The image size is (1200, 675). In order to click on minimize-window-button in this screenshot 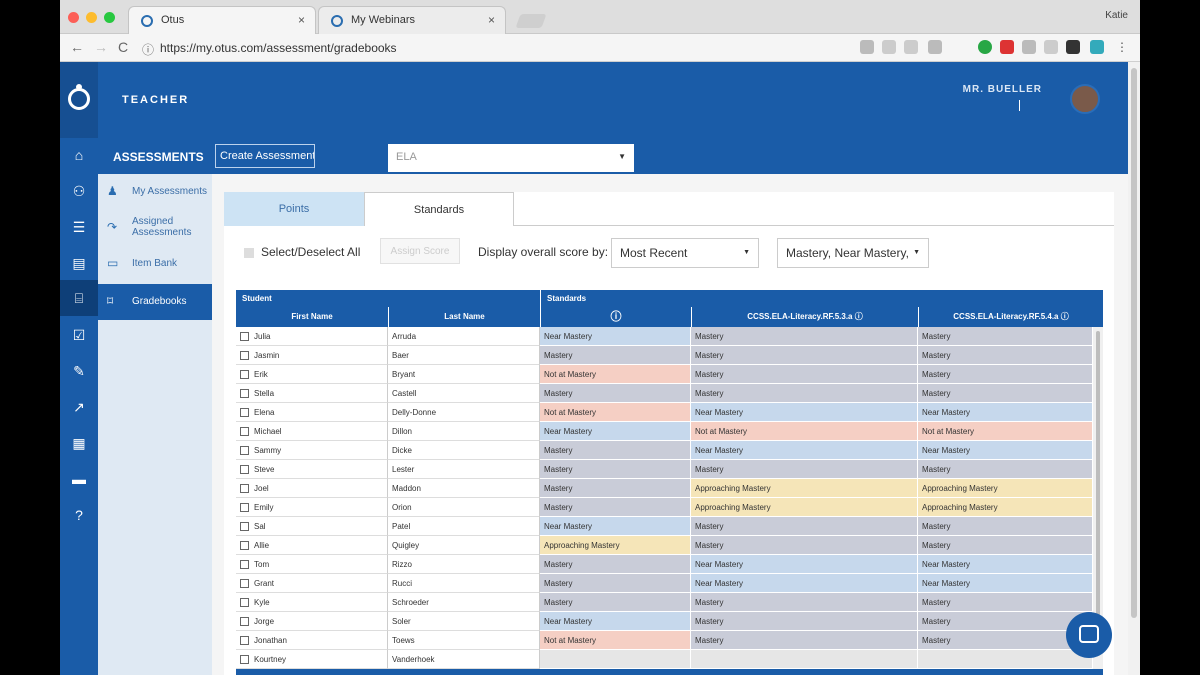, I will do `click(91, 17)`.